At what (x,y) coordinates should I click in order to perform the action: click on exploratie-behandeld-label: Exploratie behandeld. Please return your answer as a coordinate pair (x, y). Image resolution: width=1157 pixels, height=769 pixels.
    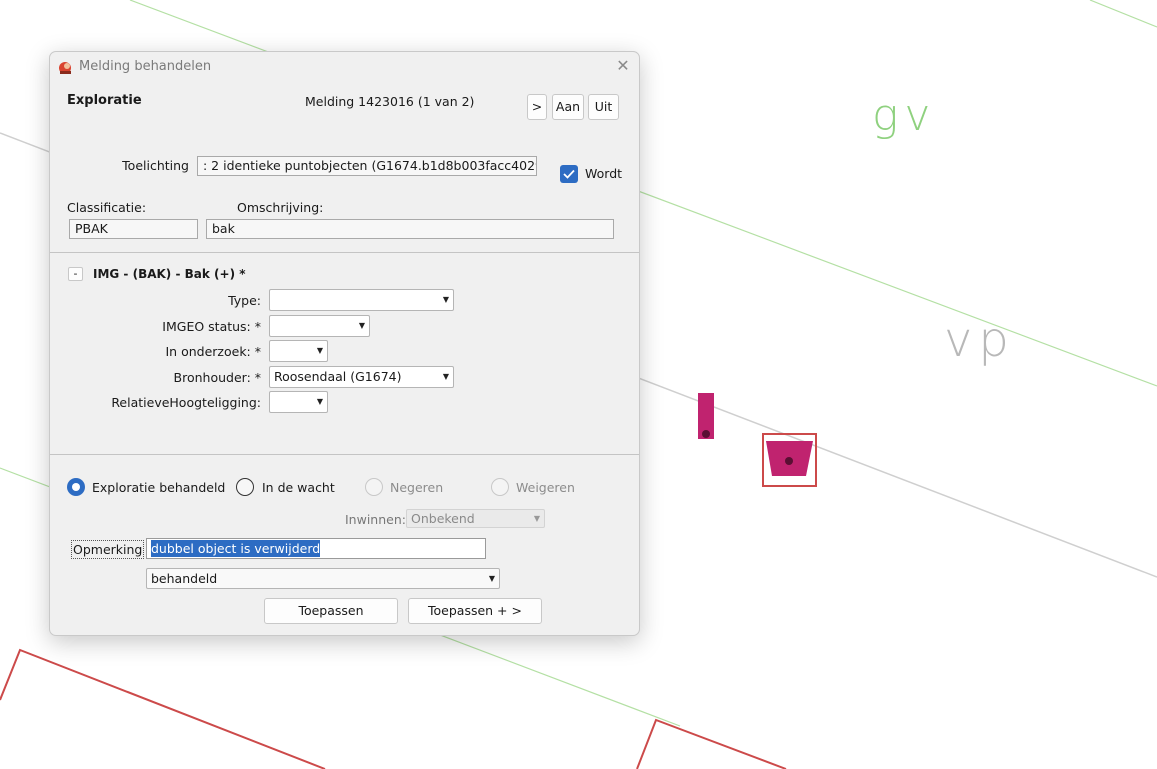
    Looking at the image, I should click on (159, 487).